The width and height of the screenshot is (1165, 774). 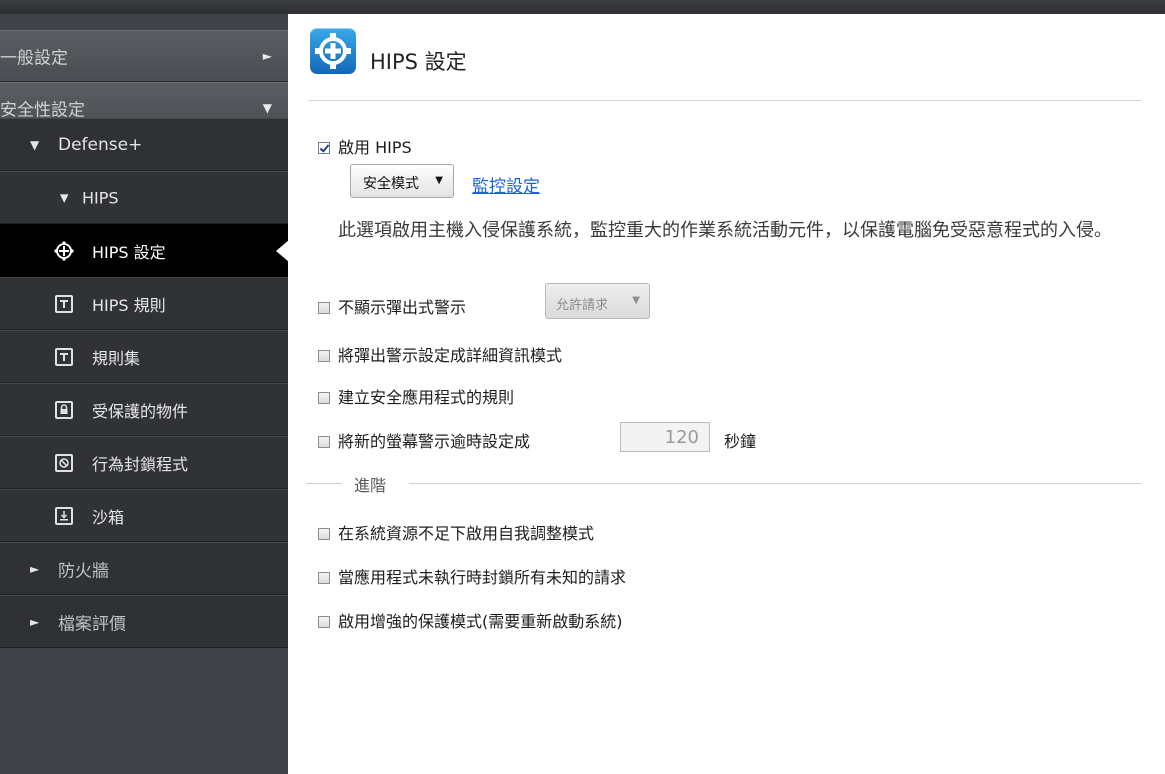 I want to click on sidebar-item-label: 行為封鎖程式, so click(x=140, y=464).